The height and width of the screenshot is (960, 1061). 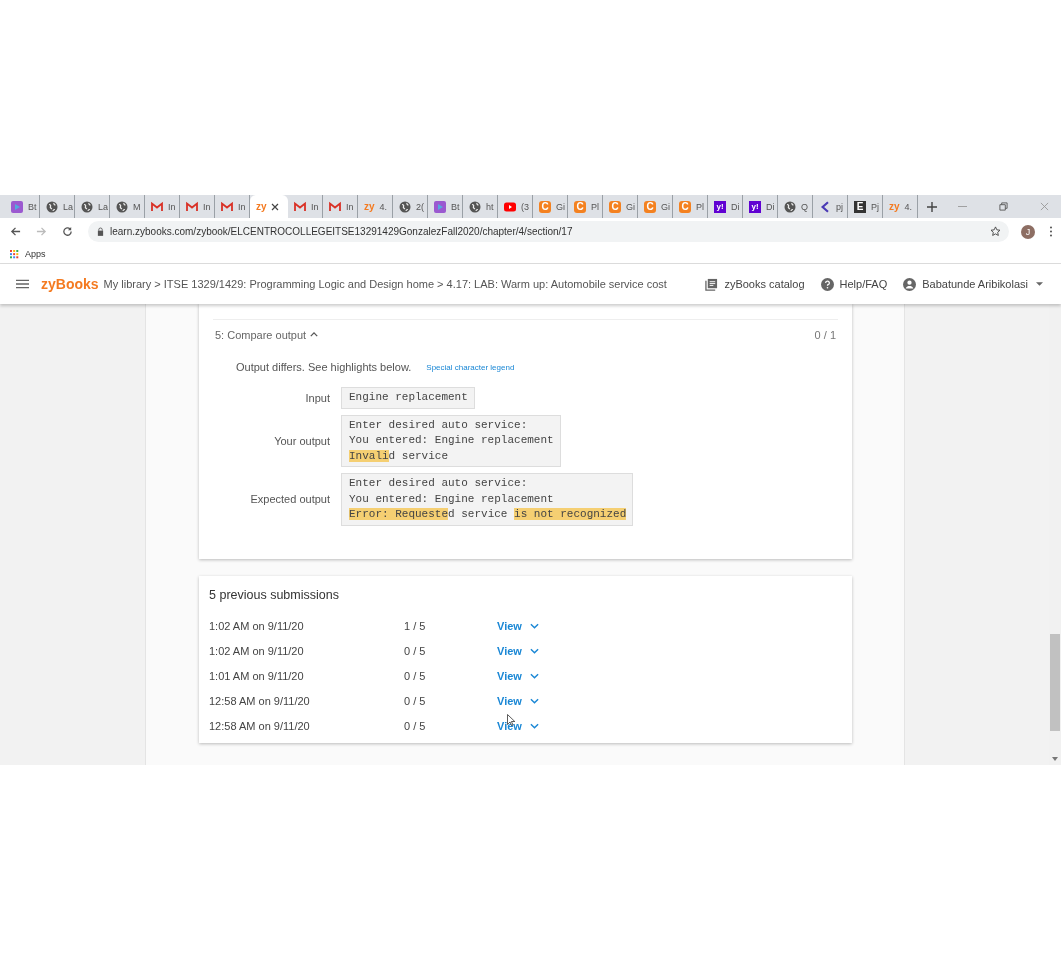 What do you see at coordinates (451, 440) in the screenshot?
I see `code-output: Enter desired auto service: You entered: Engine replacement Invalid service` at bounding box center [451, 440].